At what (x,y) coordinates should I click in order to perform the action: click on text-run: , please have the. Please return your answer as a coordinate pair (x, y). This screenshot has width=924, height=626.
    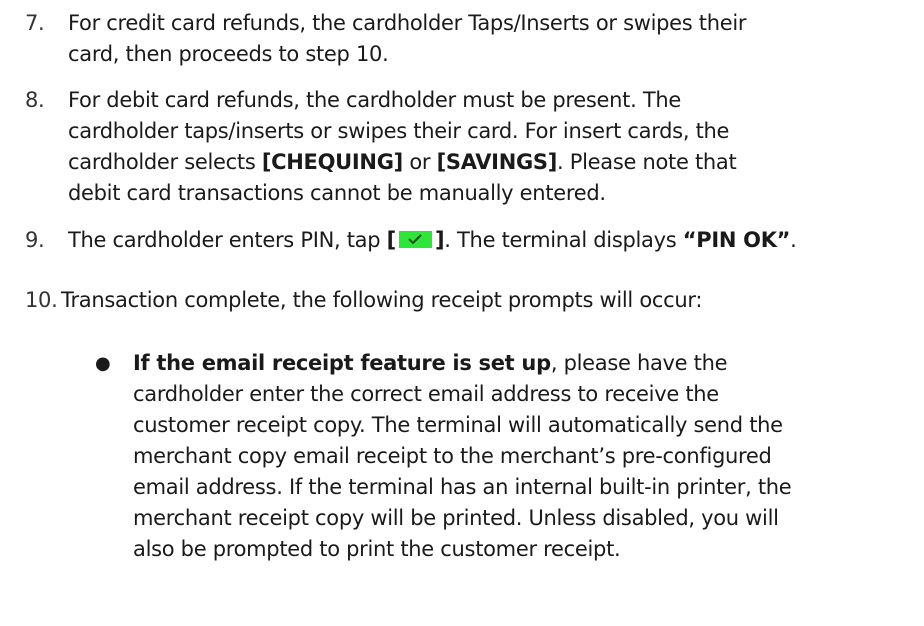
    Looking at the image, I should click on (639, 363).